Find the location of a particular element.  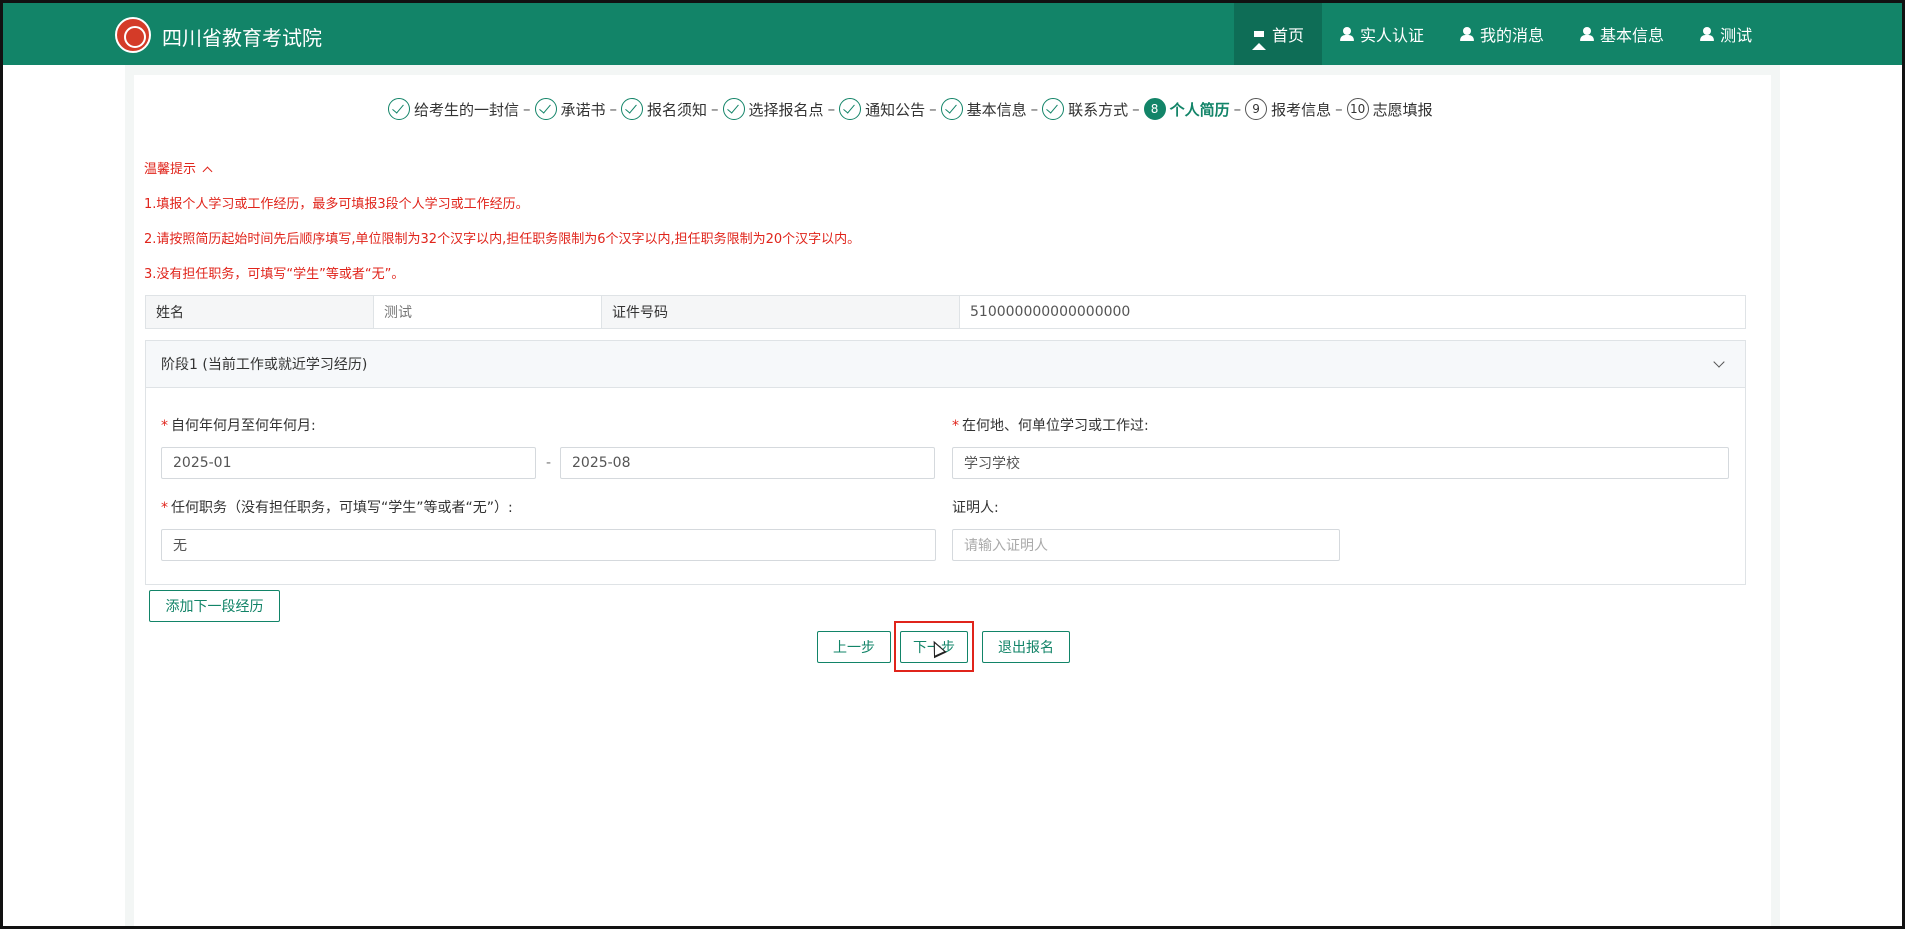

witness-input: 请输入证明人 is located at coordinates (1146, 545).